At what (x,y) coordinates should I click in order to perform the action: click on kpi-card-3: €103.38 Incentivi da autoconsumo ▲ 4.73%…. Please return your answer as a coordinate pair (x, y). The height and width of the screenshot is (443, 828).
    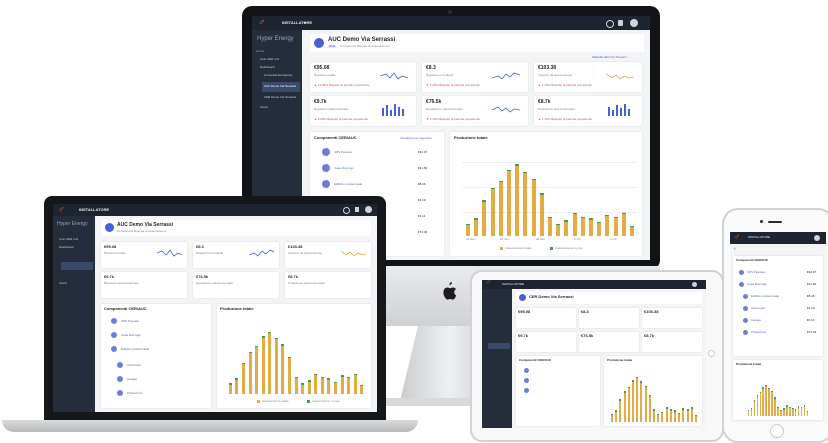
    Looking at the image, I should click on (588, 77).